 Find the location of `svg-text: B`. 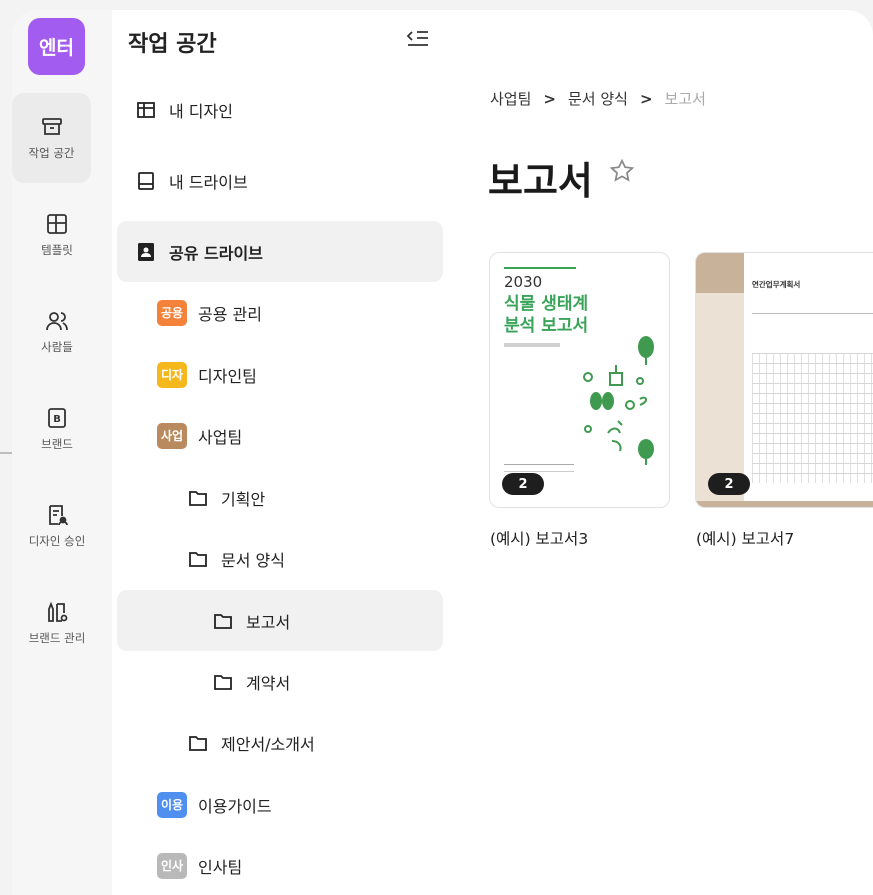

svg-text: B is located at coordinates (57, 419).